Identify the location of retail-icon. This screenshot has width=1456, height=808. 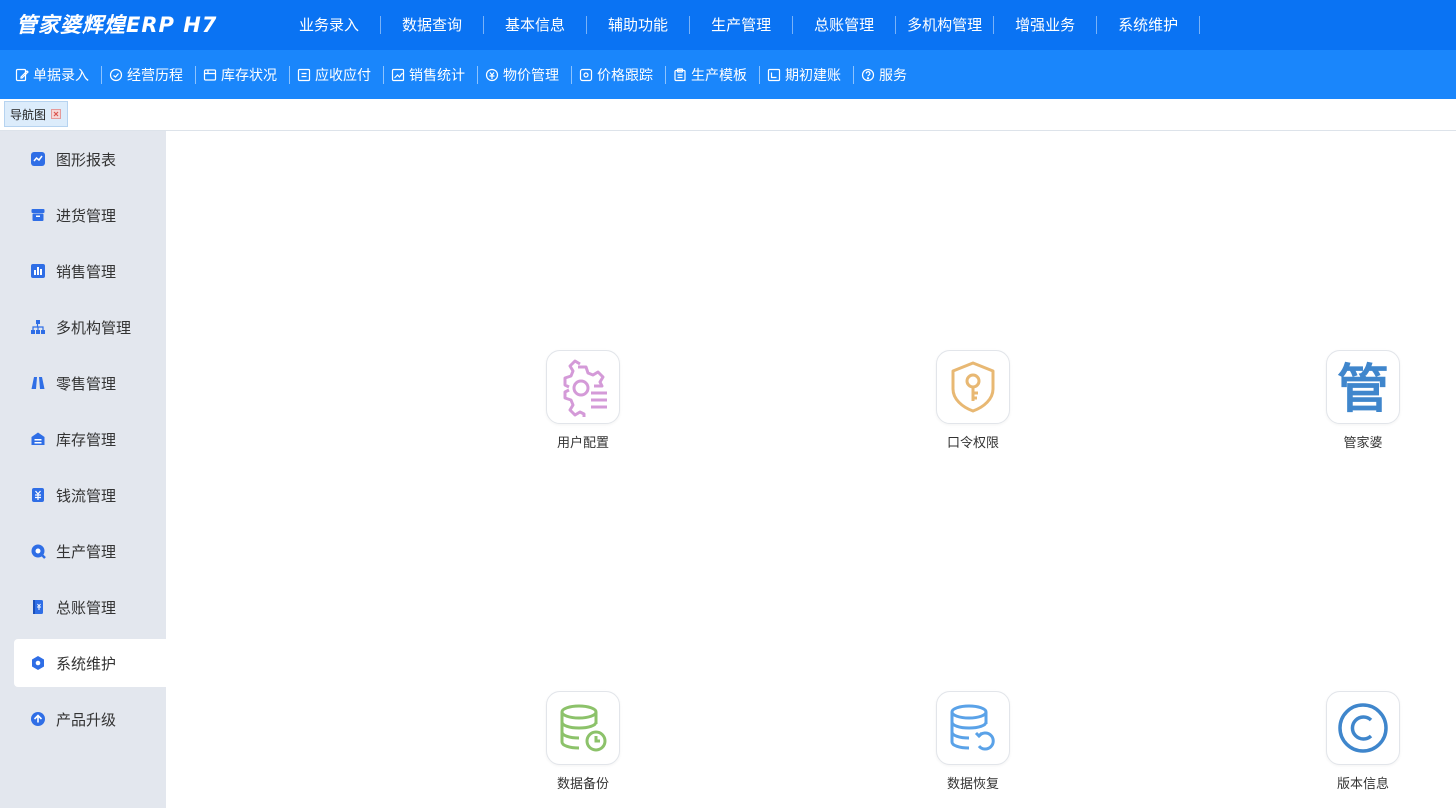
(38, 383).